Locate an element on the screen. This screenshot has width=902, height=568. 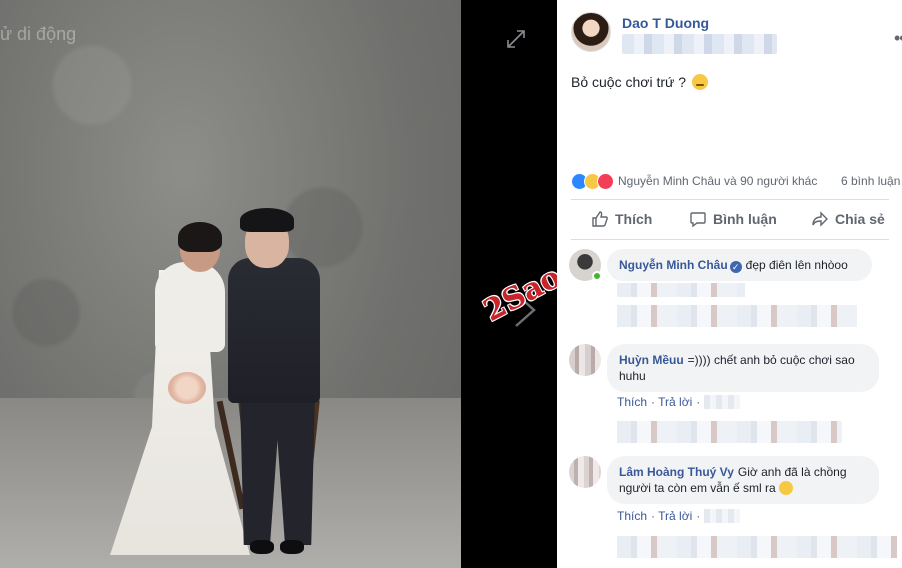
groom-suit is located at coordinates (274, 330).